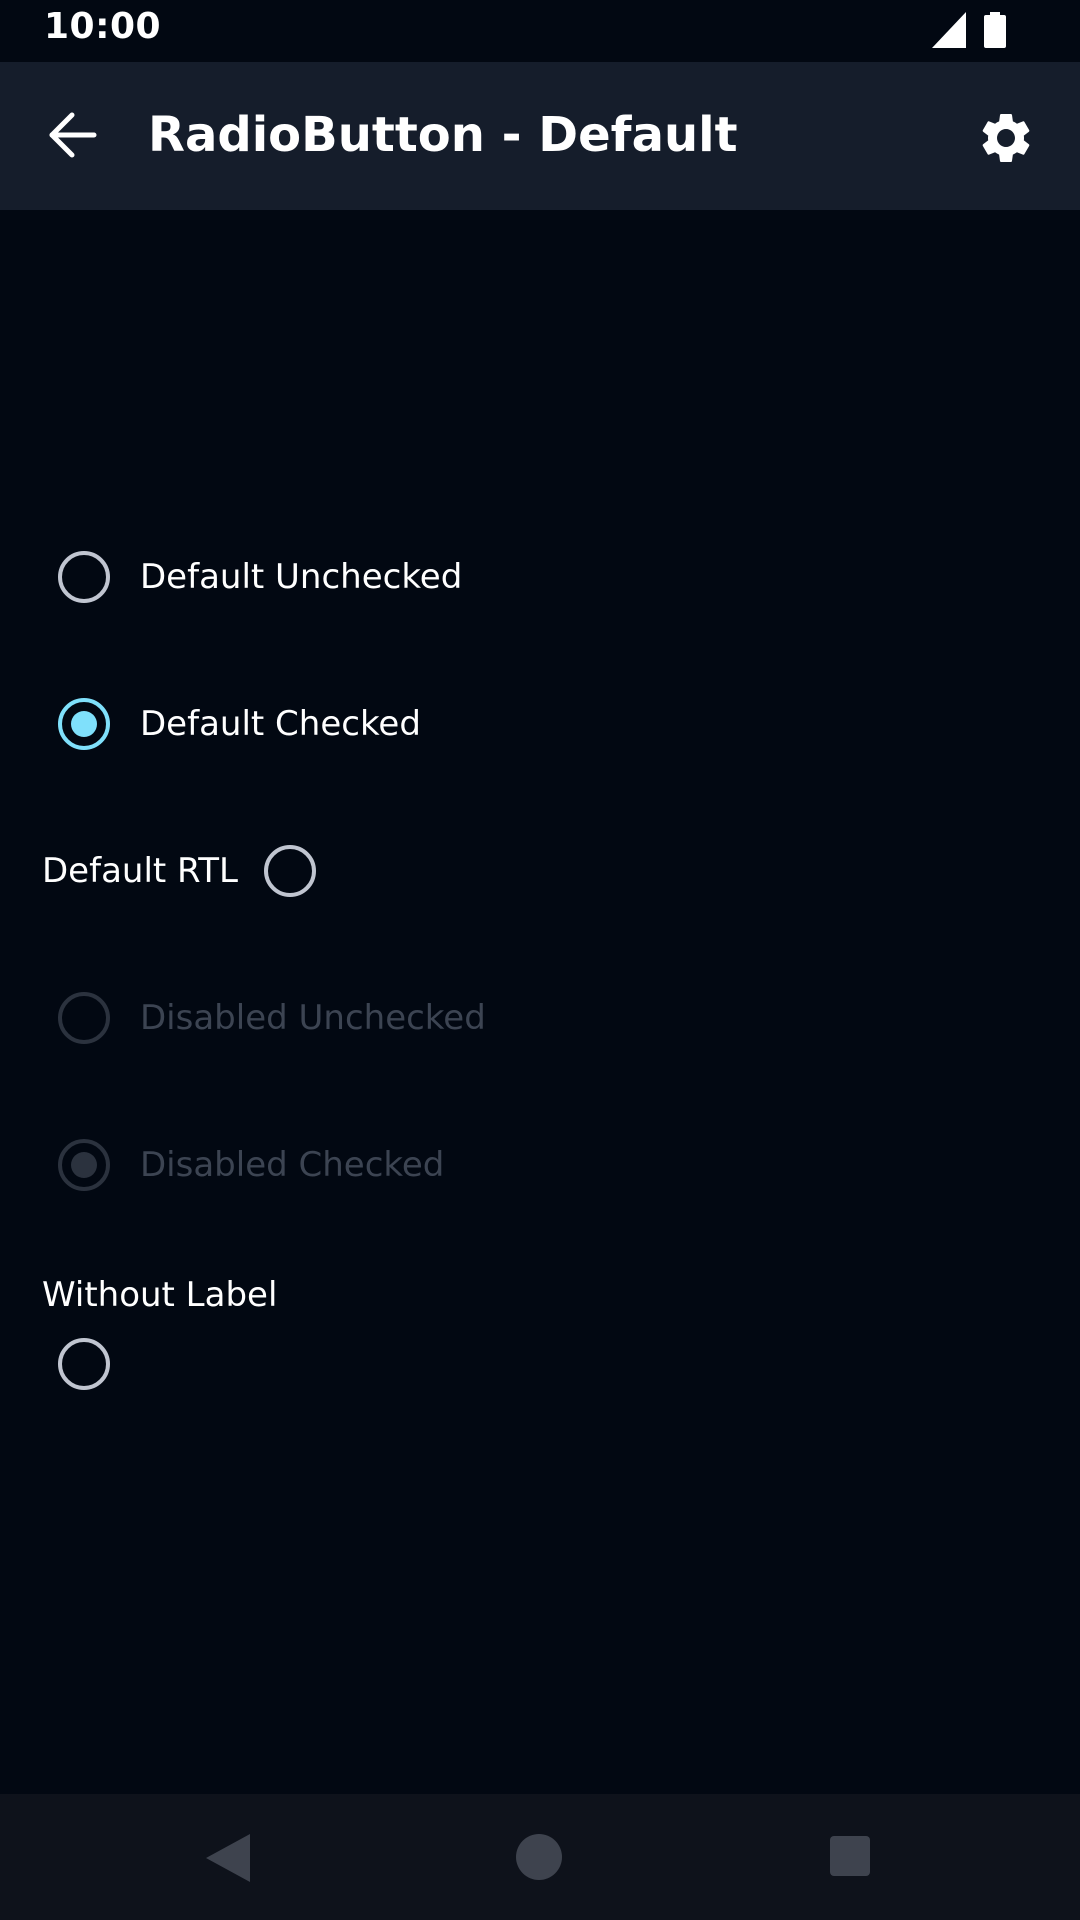  Describe the element at coordinates (540, 31) in the screenshot. I see `status-bar: 10:00` at that location.